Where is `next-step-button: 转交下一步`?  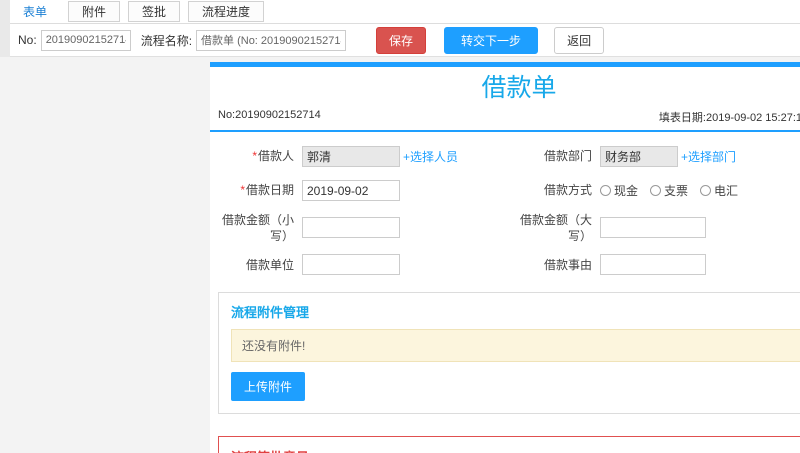
next-step-button: 转交下一步 is located at coordinates (491, 40).